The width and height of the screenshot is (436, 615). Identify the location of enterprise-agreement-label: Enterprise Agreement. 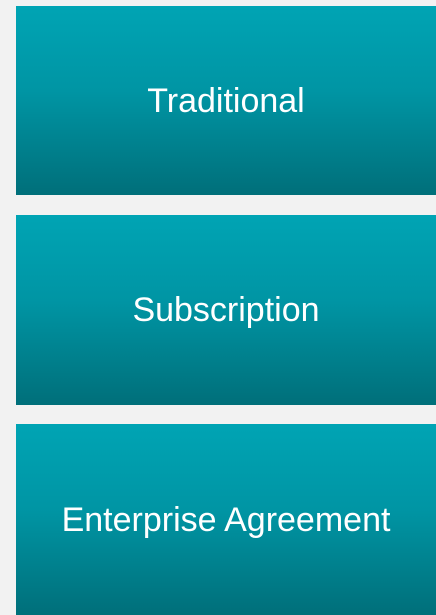
(226, 519).